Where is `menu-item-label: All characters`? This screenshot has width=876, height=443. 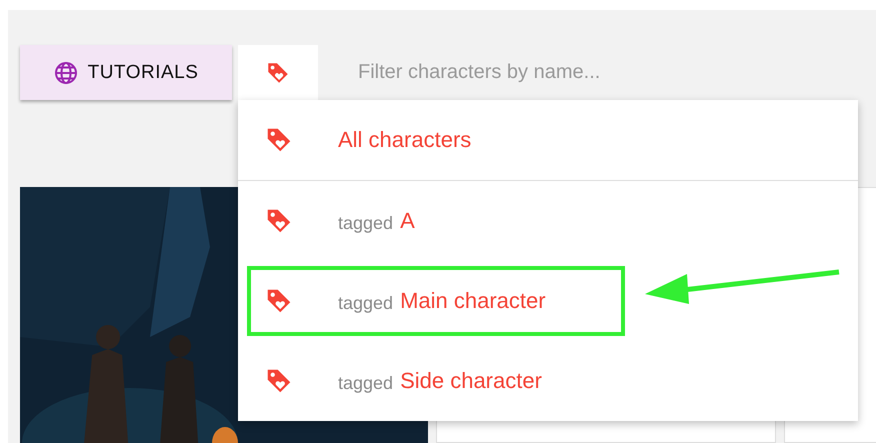
menu-item-label: All characters is located at coordinates (405, 140).